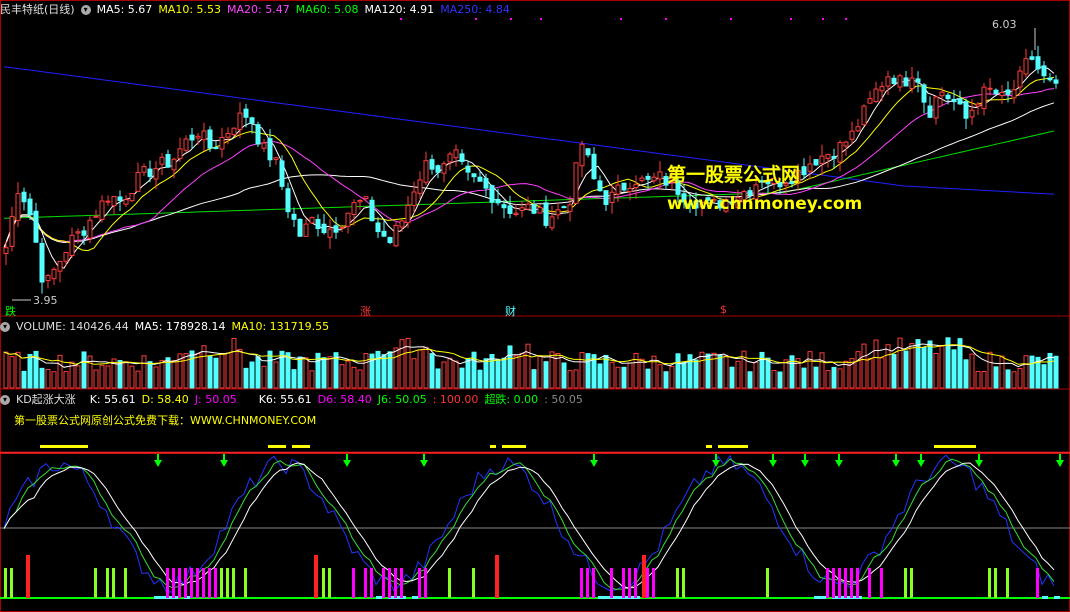 This screenshot has height=612, width=1070. What do you see at coordinates (165, 420) in the screenshot?
I see `promo-text: 第一股票公式网原创公式免费下载：WWW.CHNMONEY.COM` at bounding box center [165, 420].